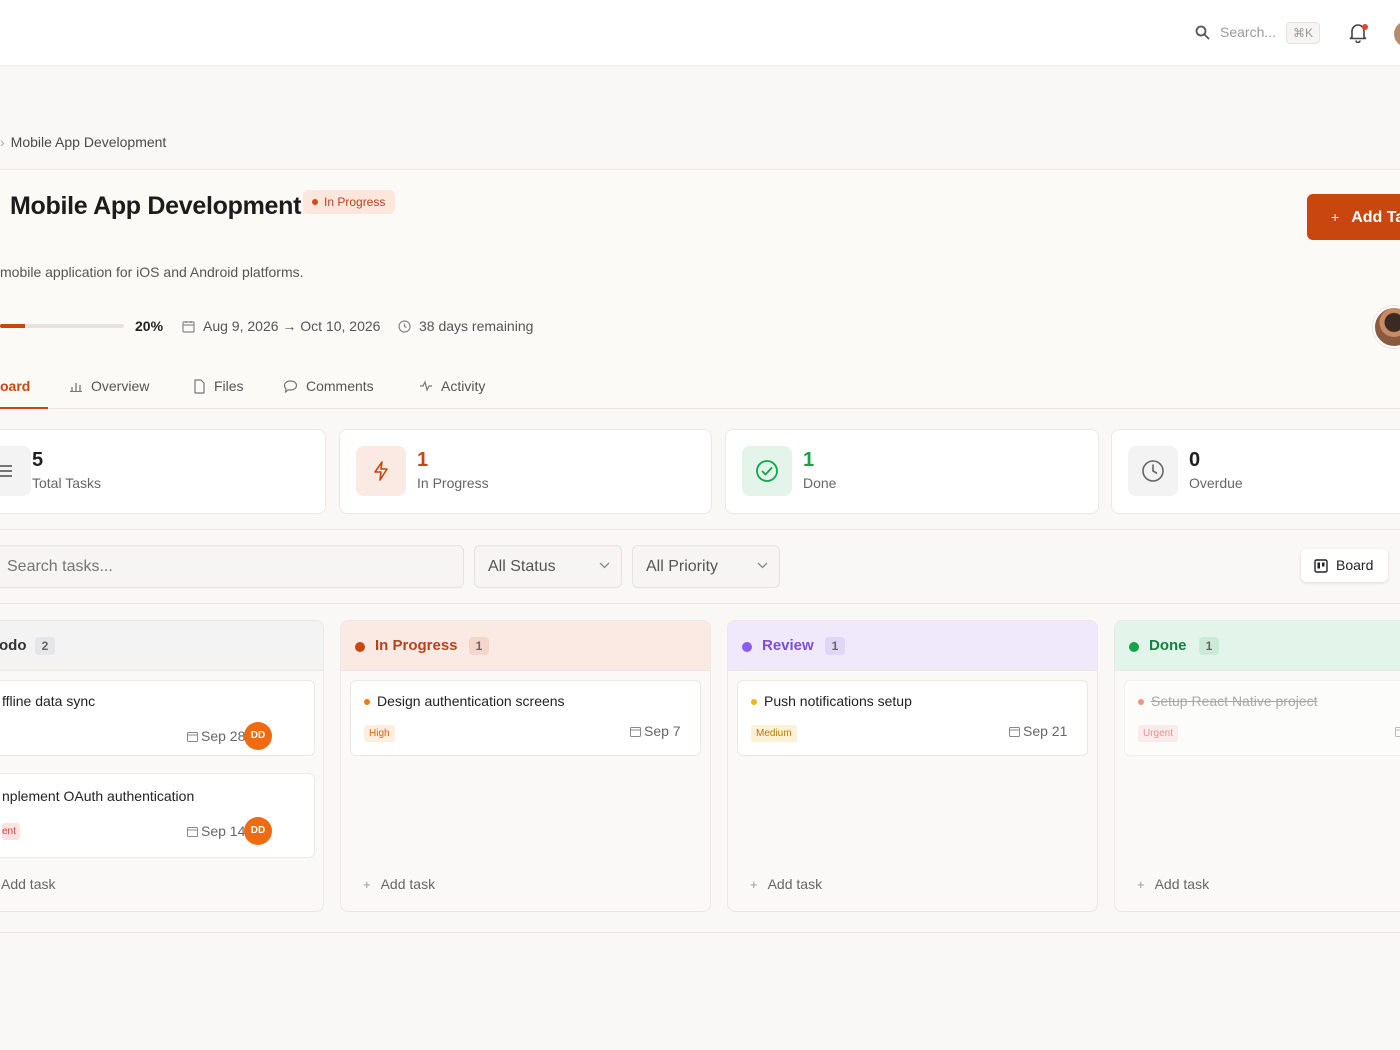 This screenshot has width=1400, height=1050. What do you see at coordinates (1038, 731) in the screenshot?
I see `due-date: Sep 21` at bounding box center [1038, 731].